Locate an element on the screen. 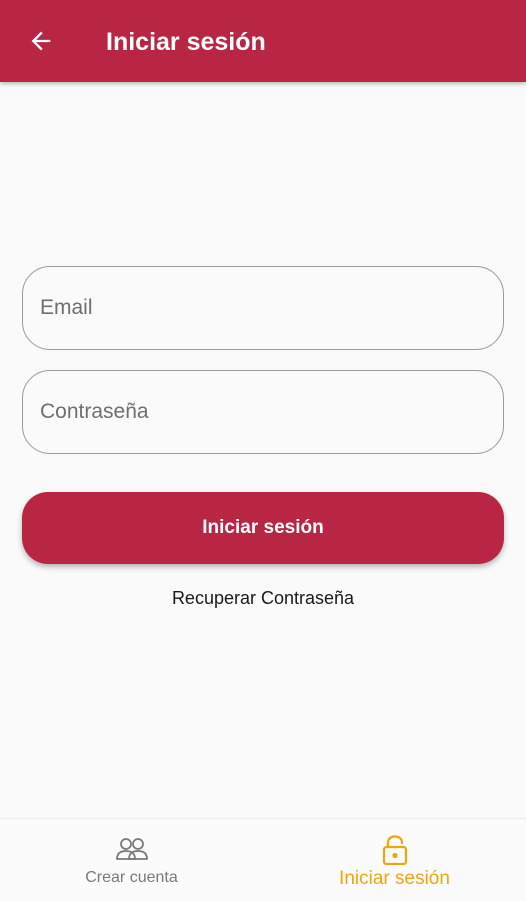 Image resolution: width=526 pixels, height=901 pixels. nav-item-login: Iniciar sesión is located at coordinates (394, 860).